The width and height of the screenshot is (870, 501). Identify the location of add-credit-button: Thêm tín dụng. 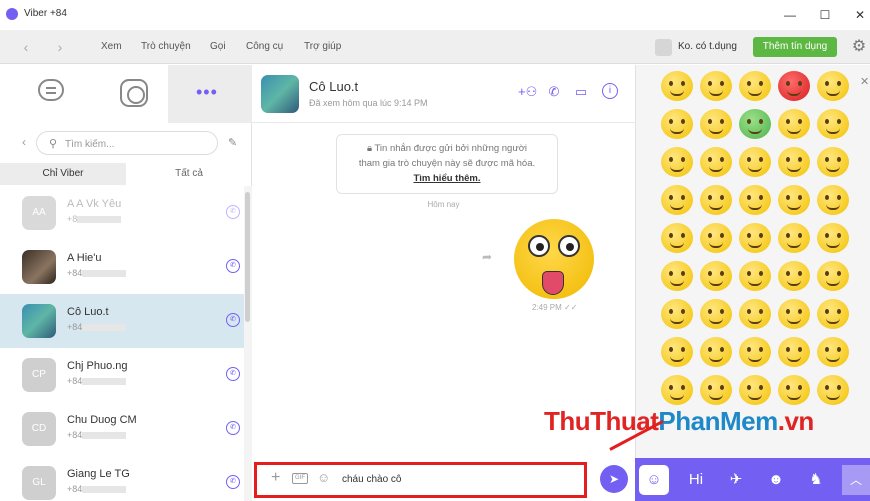
(795, 47).